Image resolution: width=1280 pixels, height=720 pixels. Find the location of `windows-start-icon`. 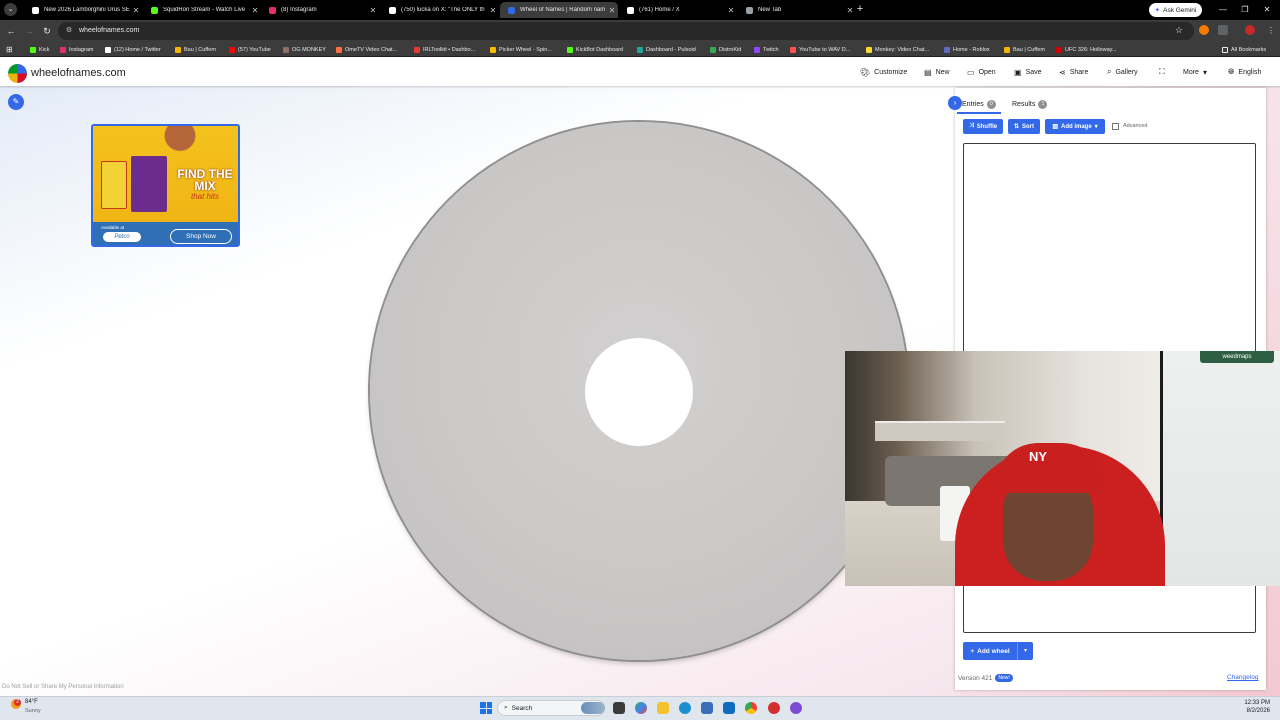

windows-start-icon is located at coordinates (486, 708).